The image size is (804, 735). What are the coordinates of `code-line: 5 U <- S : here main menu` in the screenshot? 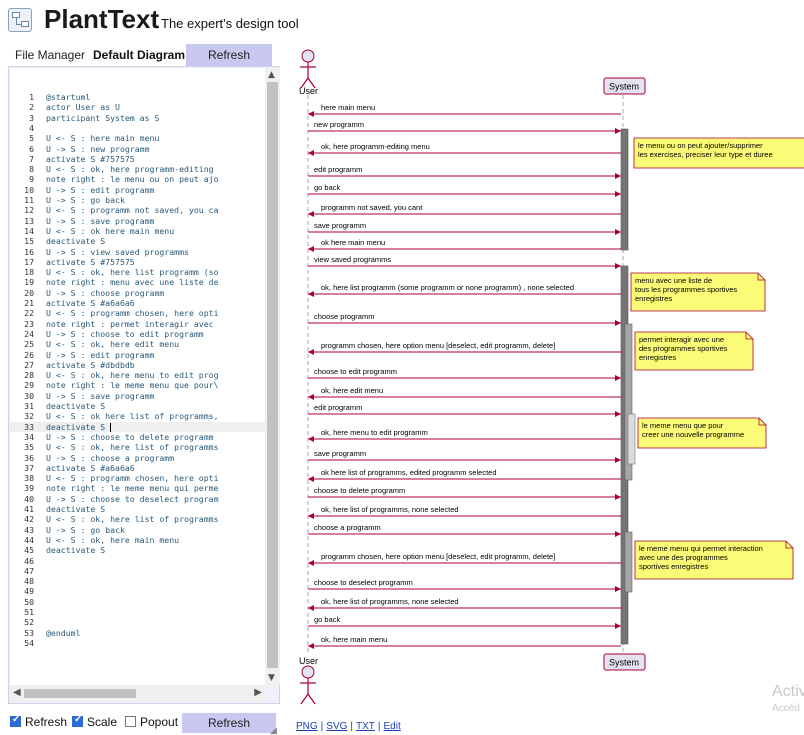 It's located at (137, 138).